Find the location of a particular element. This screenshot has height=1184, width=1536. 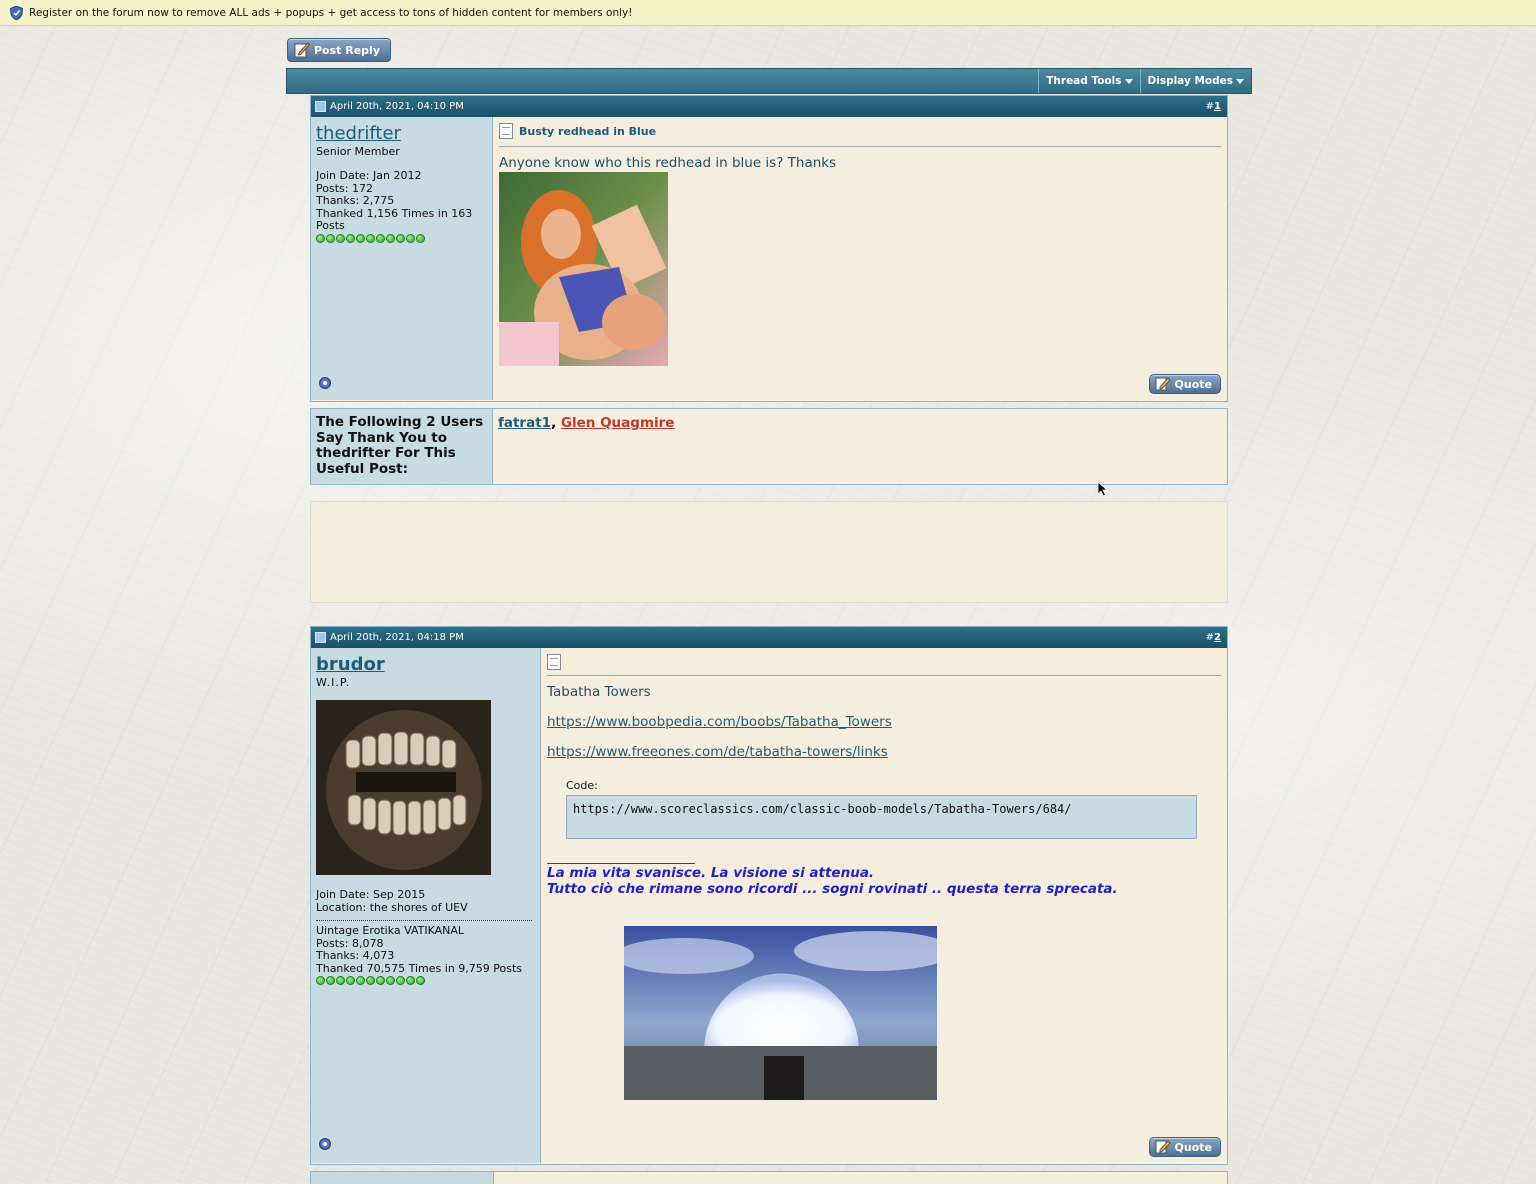

display-modes-label: Display Modes is located at coordinates (1190, 81).